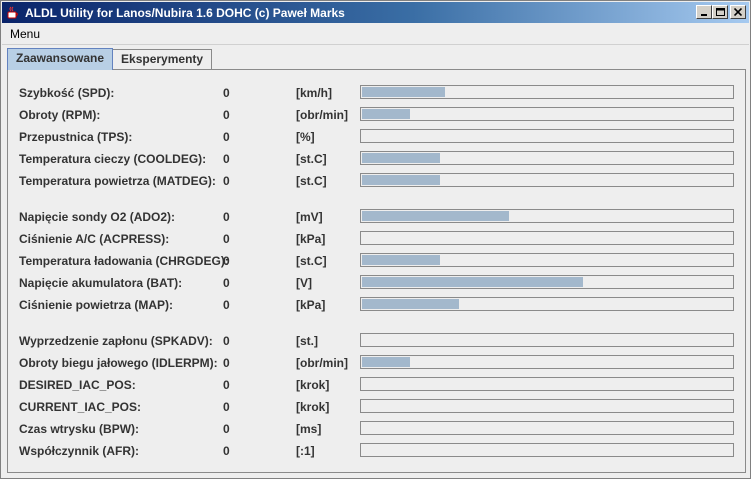  I want to click on sensor-label: Czas wtrysku (BPW):, so click(79, 429).